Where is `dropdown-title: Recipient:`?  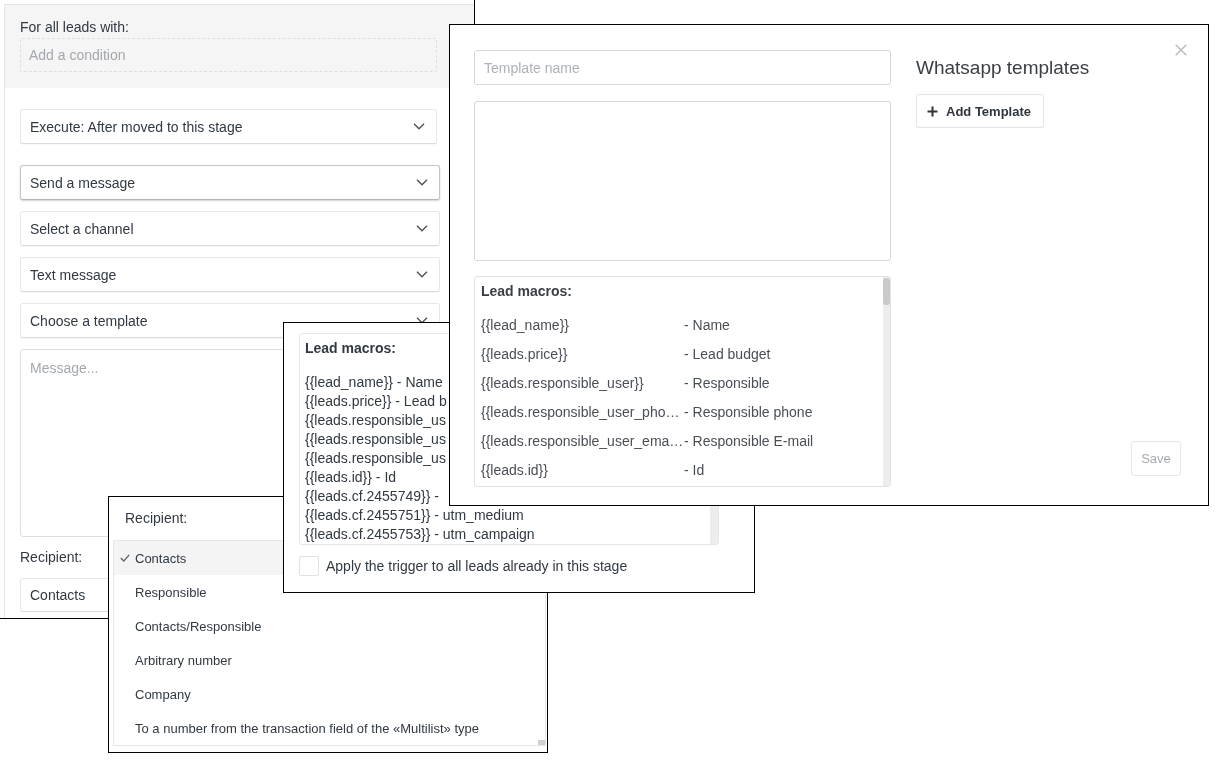
dropdown-title: Recipient: is located at coordinates (156, 518).